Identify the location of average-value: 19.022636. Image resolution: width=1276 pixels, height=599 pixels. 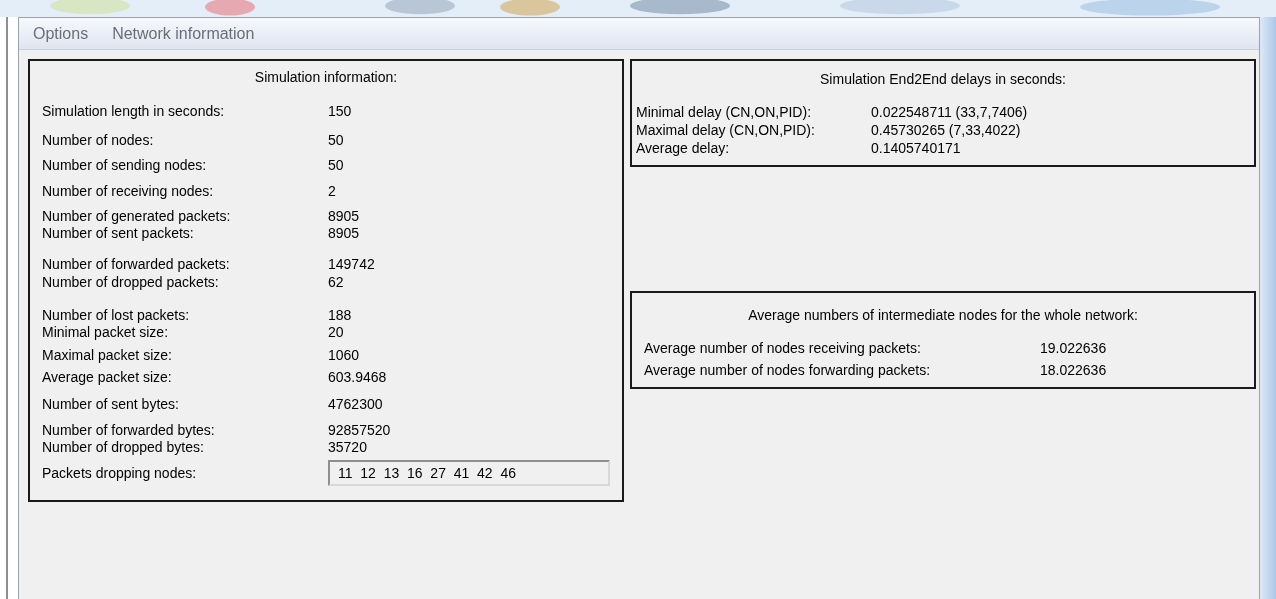
(1073, 348).